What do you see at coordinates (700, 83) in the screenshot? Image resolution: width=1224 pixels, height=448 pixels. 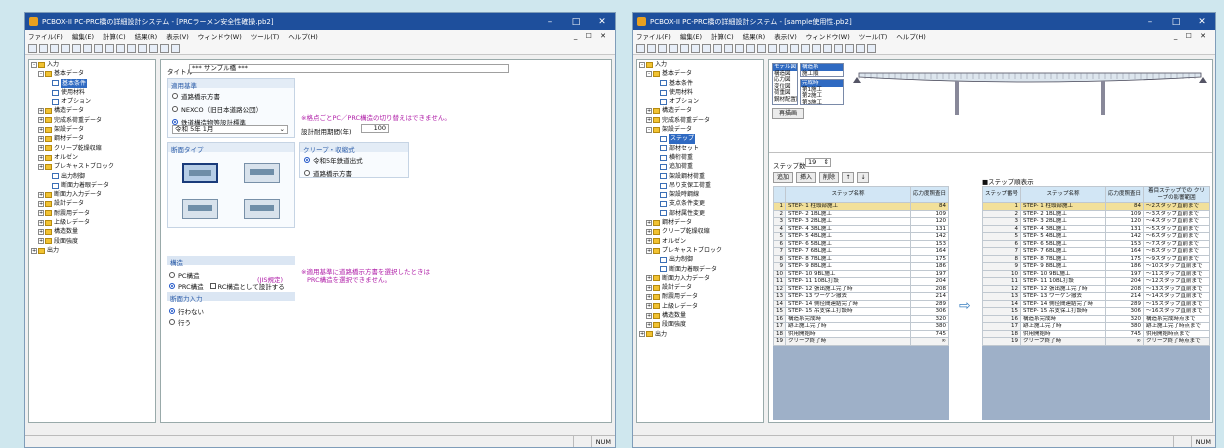 I see `tree-node: 基本条件` at bounding box center [700, 83].